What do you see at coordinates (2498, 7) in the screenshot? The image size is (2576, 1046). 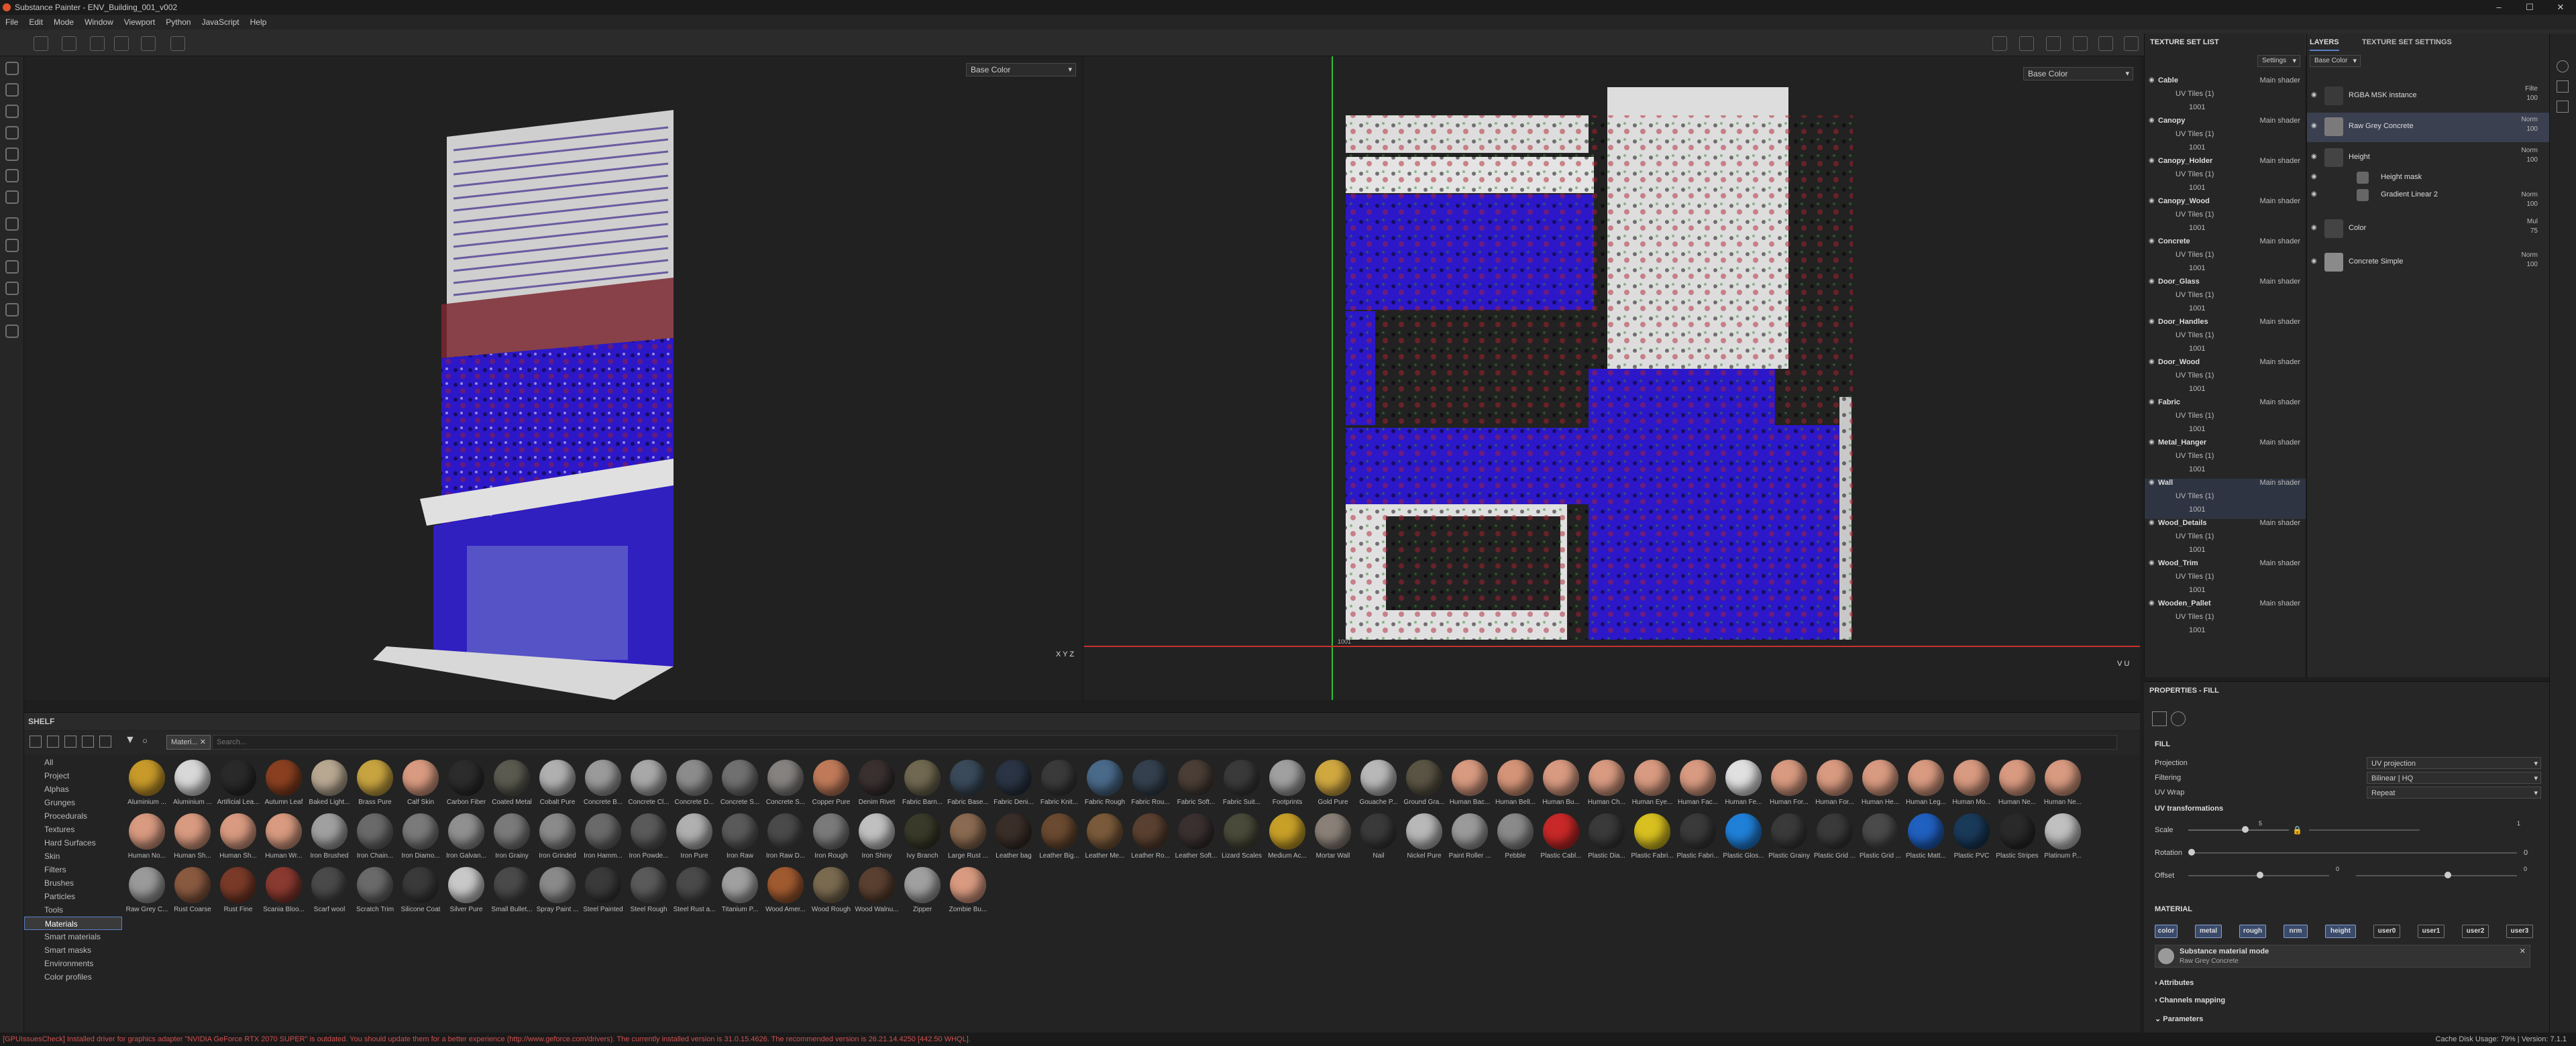 I see `minimize-button: –` at bounding box center [2498, 7].